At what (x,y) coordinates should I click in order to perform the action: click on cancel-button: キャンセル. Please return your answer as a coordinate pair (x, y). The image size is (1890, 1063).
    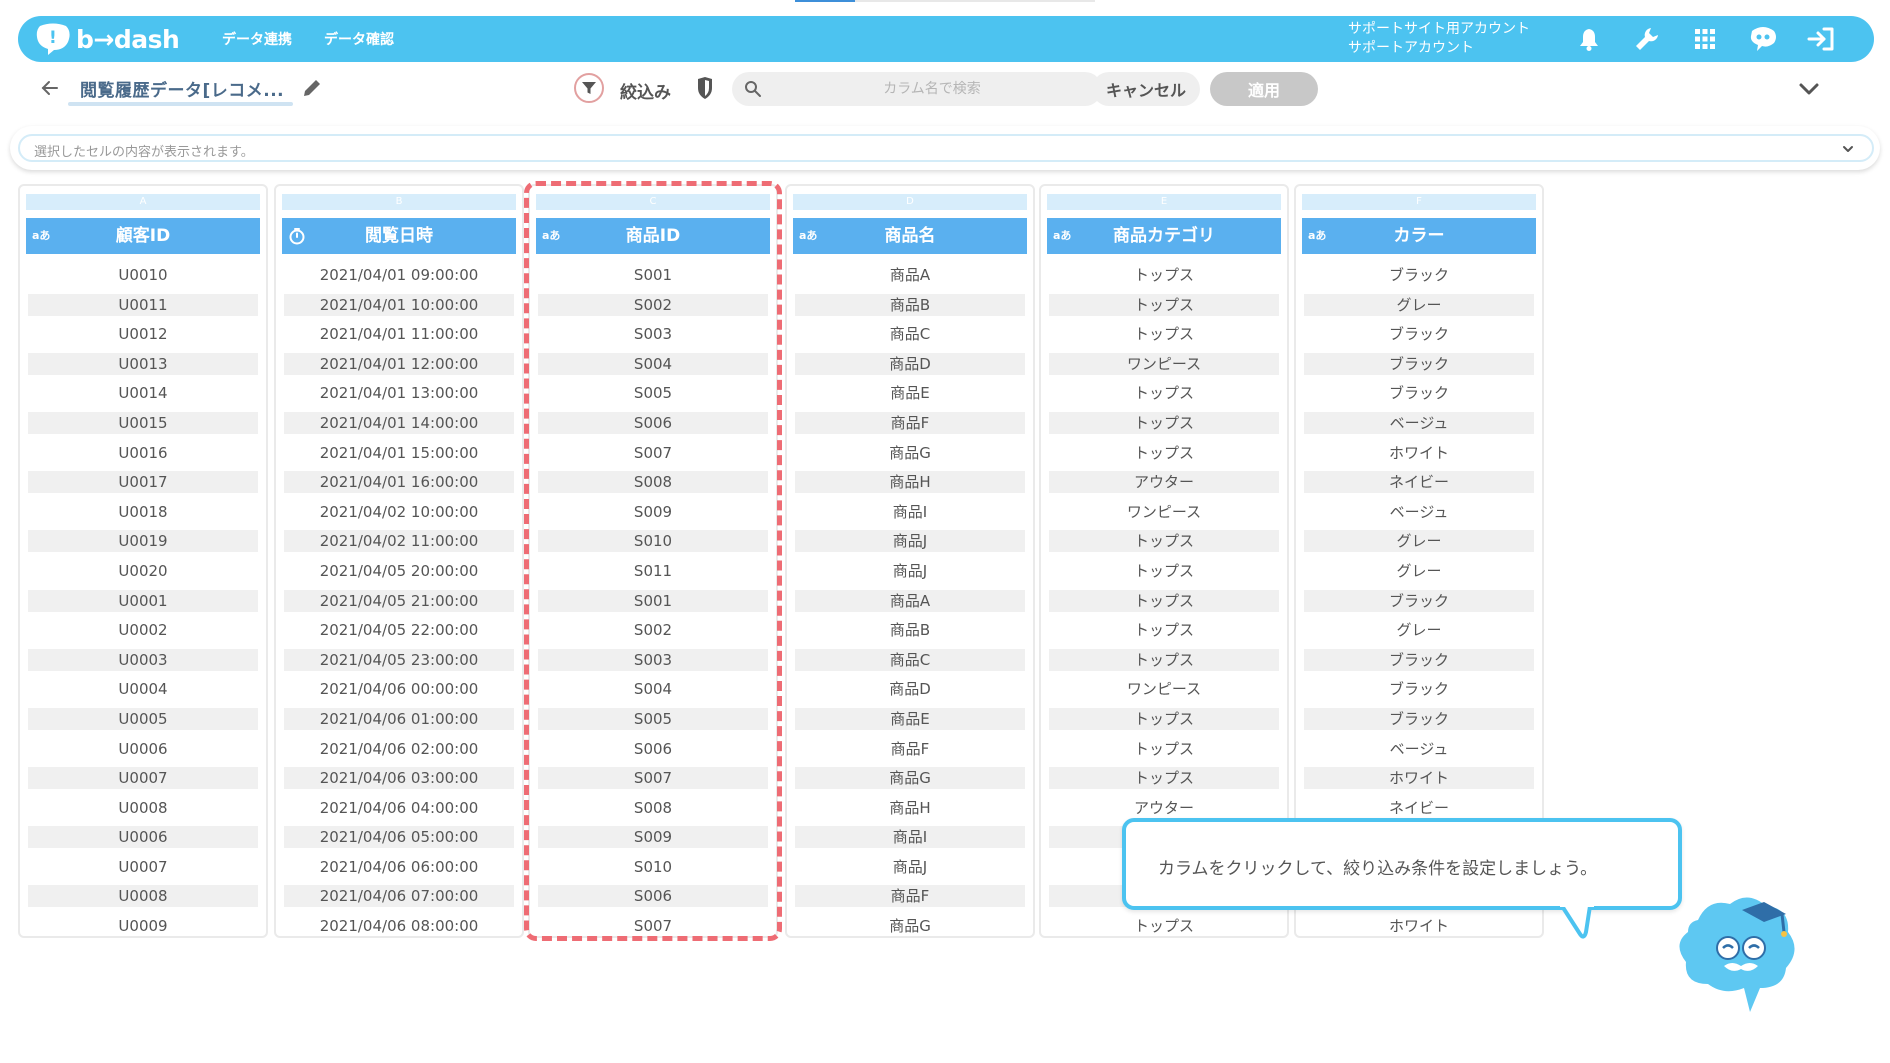
    Looking at the image, I should click on (1146, 89).